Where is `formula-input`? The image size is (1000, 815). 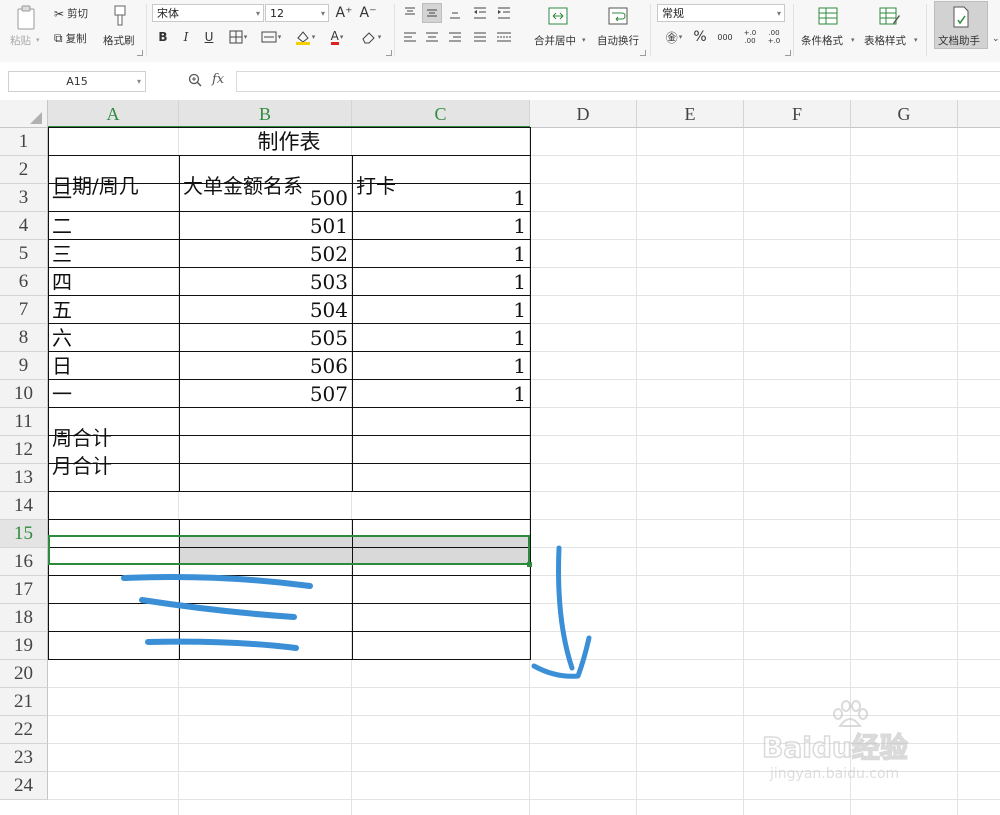 formula-input is located at coordinates (618, 81).